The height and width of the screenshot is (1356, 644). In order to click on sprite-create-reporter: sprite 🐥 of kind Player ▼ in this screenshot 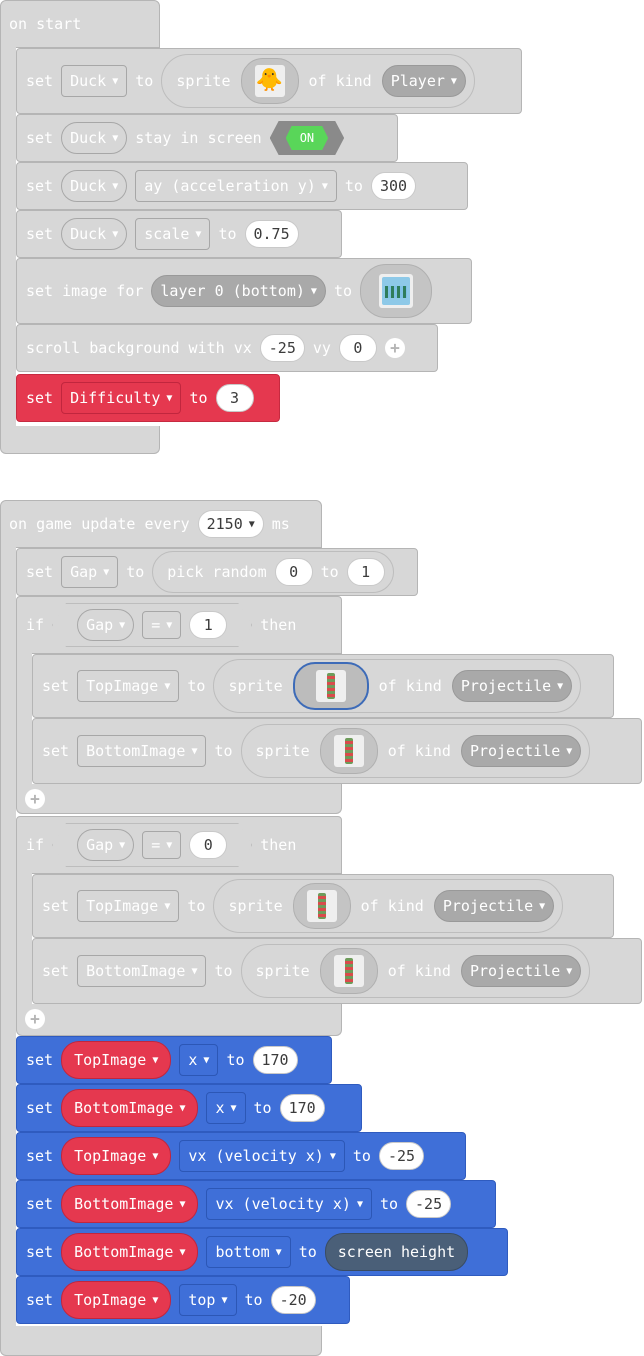, I will do `click(318, 81)`.